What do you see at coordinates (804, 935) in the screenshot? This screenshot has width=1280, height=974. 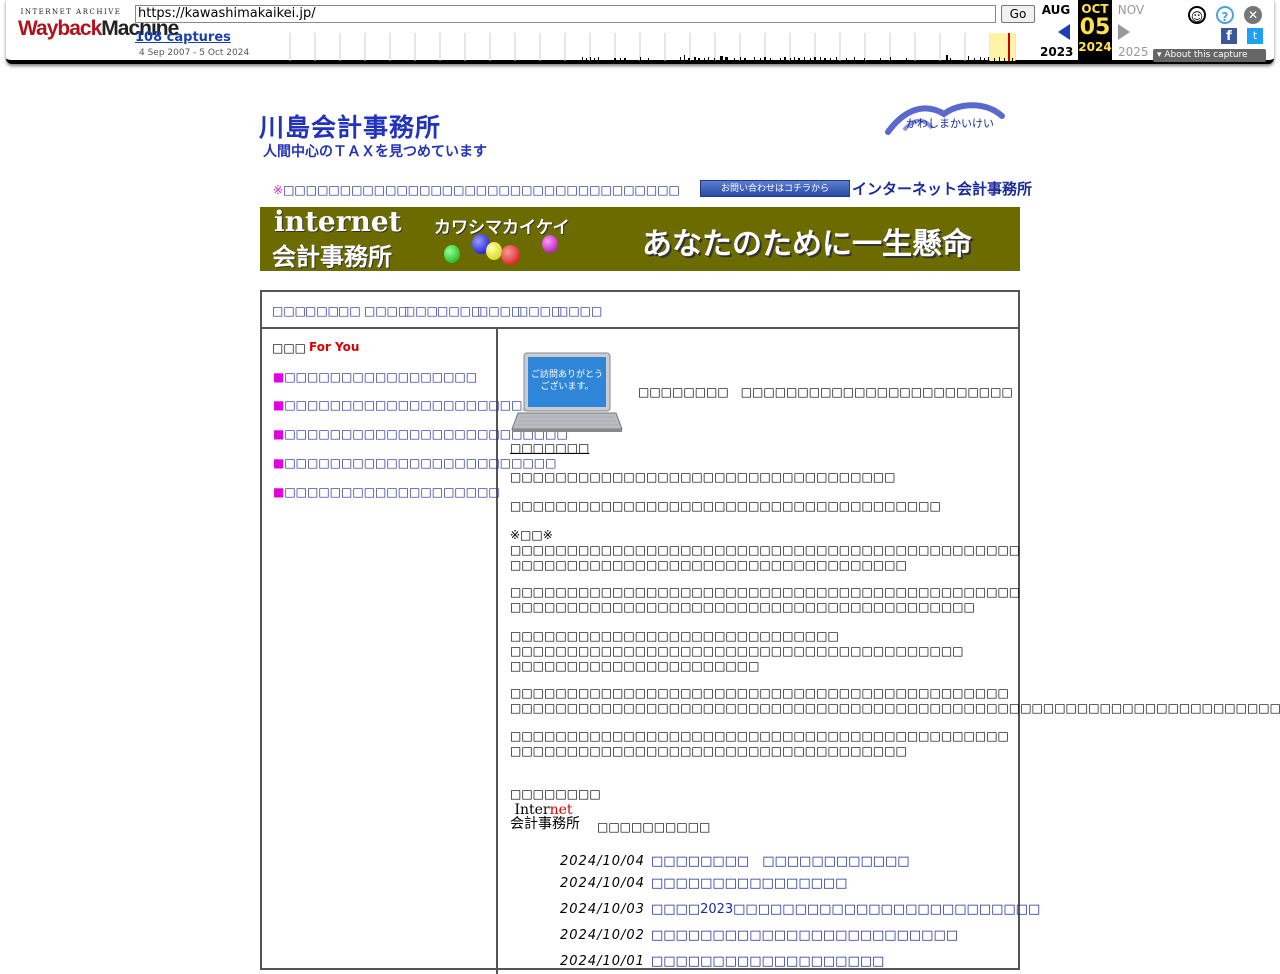 I see `news-title: □□□□□□□□□□□□□□□□□□□□□□□□□` at bounding box center [804, 935].